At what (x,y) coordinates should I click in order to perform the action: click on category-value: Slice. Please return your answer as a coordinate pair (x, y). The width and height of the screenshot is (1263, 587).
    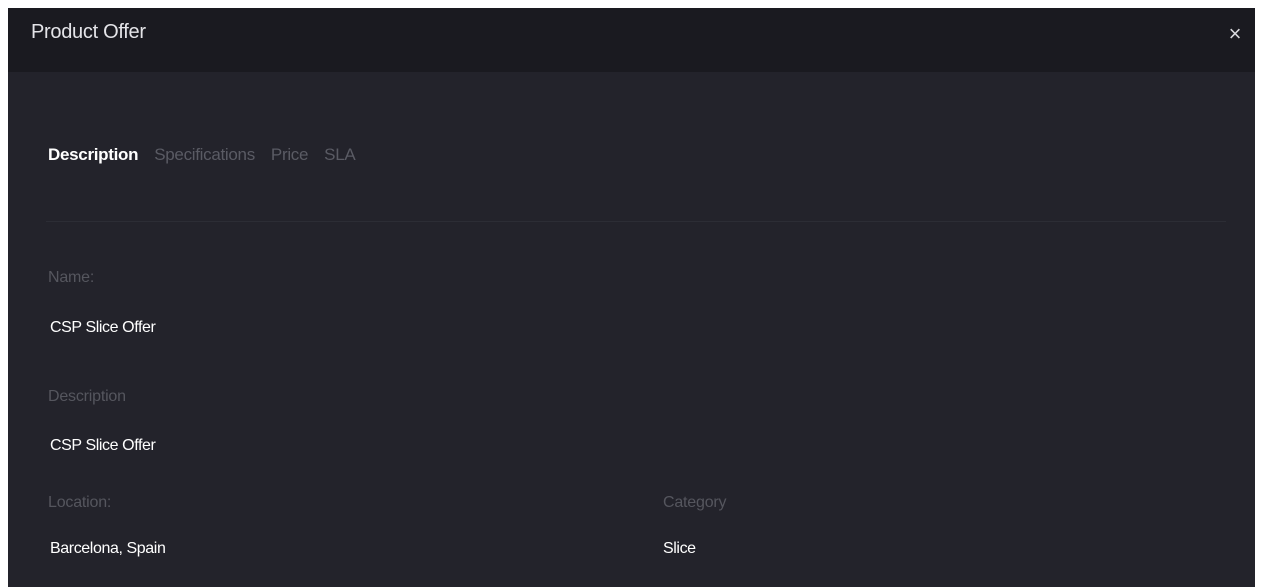
    Looking at the image, I should click on (679, 548).